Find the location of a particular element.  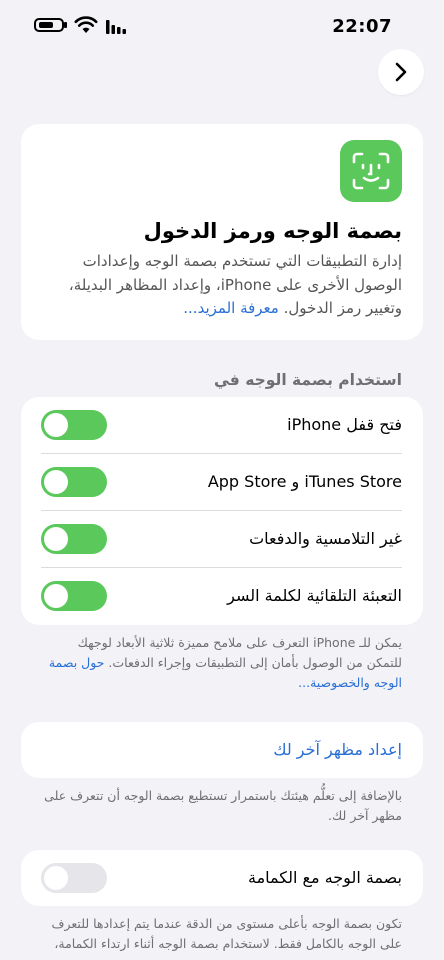

set-up-alternate-appearance-button: إعداد مظهر آخر لك is located at coordinates (252, 750).